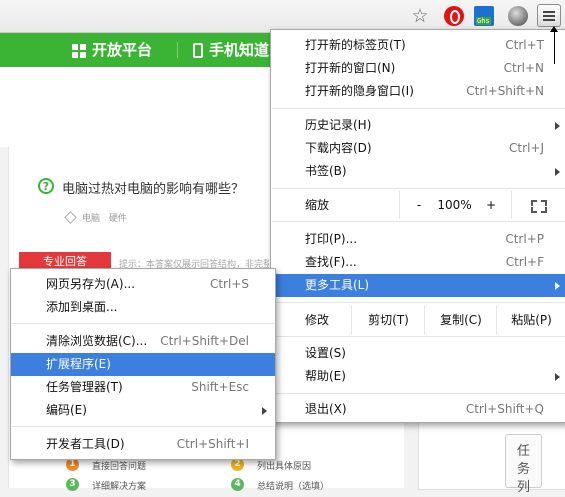  I want to click on question-tags: 电脑 硬件, so click(96, 217).